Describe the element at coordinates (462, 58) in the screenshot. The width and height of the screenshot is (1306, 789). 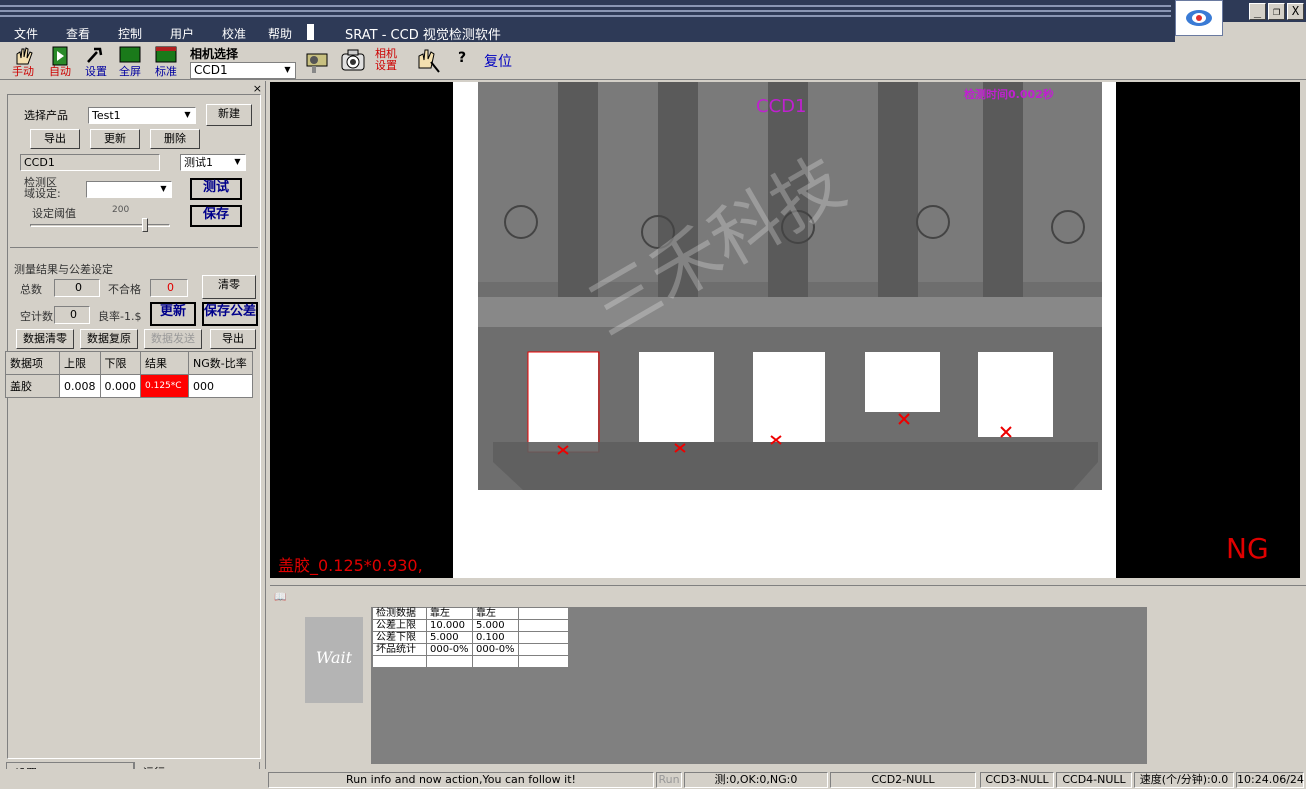
I see `help-icon: ?` at that location.